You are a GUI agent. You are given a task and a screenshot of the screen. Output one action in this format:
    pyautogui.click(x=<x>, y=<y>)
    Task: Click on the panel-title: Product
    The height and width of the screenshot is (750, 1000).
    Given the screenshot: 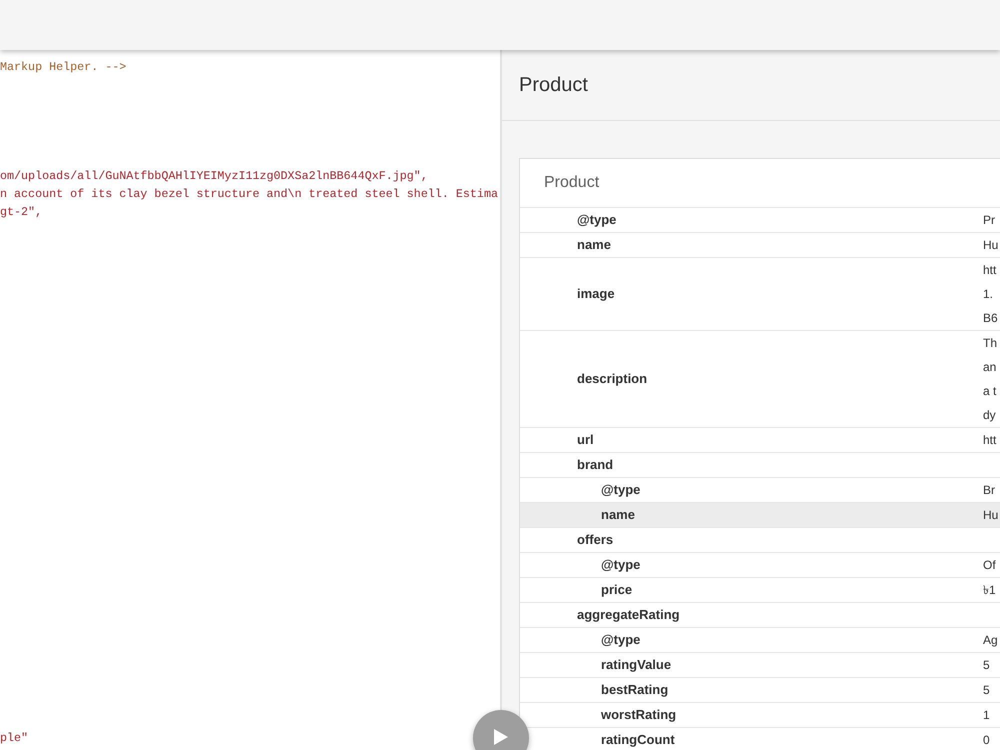 What is the action you would take?
    pyautogui.click(x=553, y=85)
    